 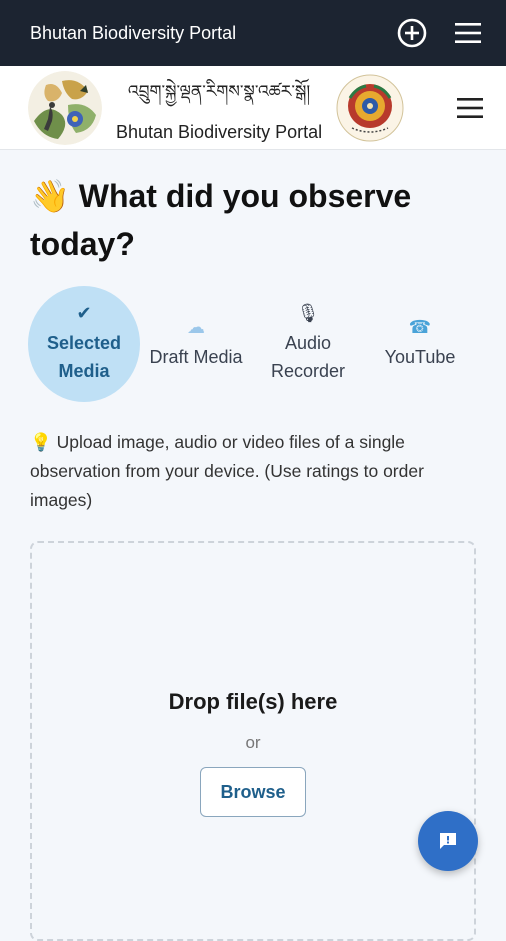 I want to click on checkmark-icon: ✔, so click(x=84, y=313).